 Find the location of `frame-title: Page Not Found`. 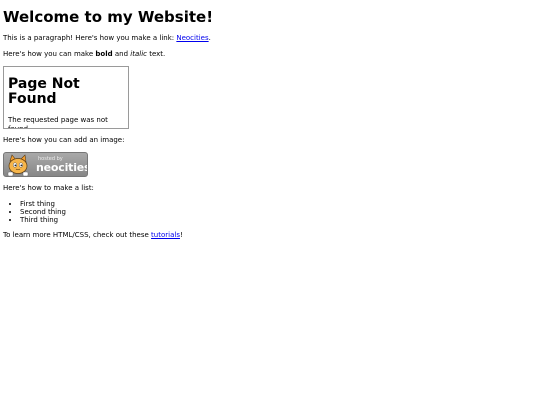

frame-title: Page Not Found is located at coordinates (44, 91).